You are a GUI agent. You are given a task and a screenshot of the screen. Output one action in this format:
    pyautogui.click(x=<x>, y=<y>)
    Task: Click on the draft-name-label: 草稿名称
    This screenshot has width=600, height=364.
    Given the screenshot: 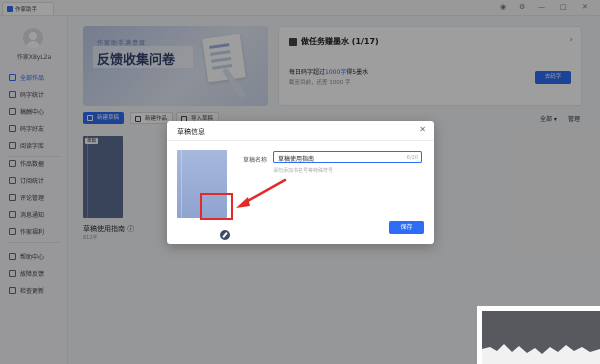 What is the action you would take?
    pyautogui.click(x=255, y=160)
    